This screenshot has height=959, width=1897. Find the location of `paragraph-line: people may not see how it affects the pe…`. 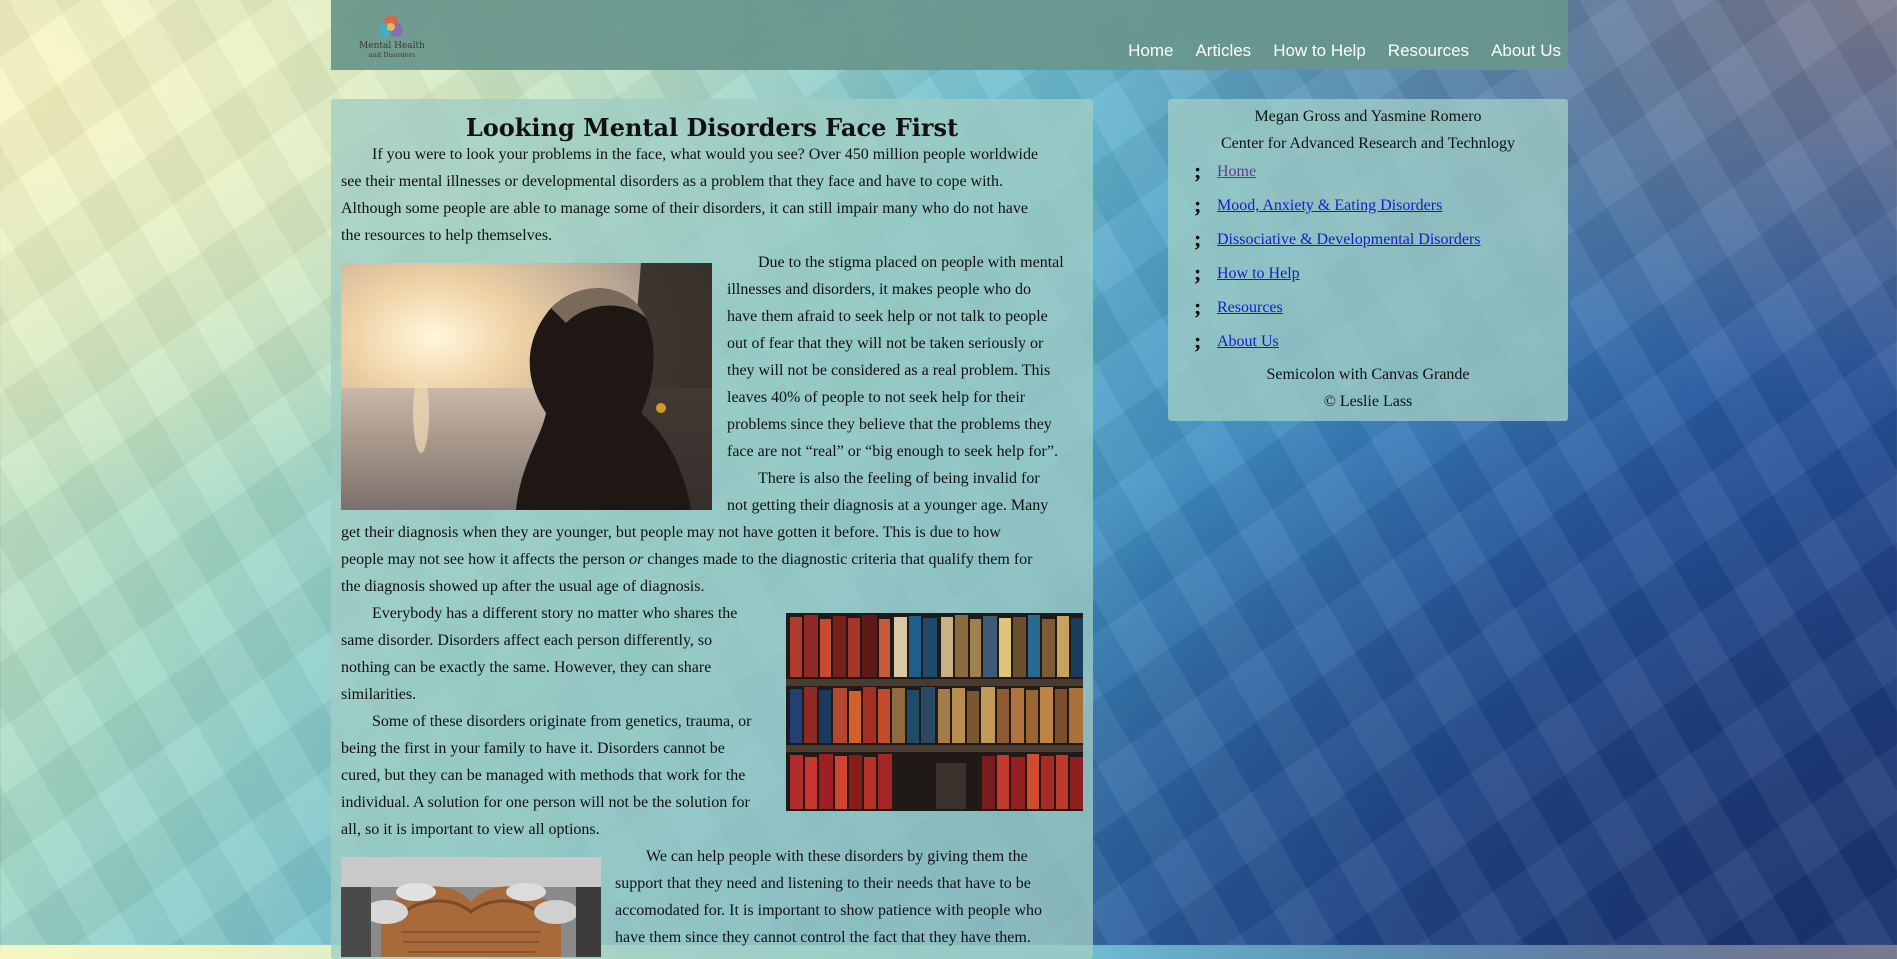

paragraph-line: people may not see how it affects the pe… is located at coordinates (483, 559).